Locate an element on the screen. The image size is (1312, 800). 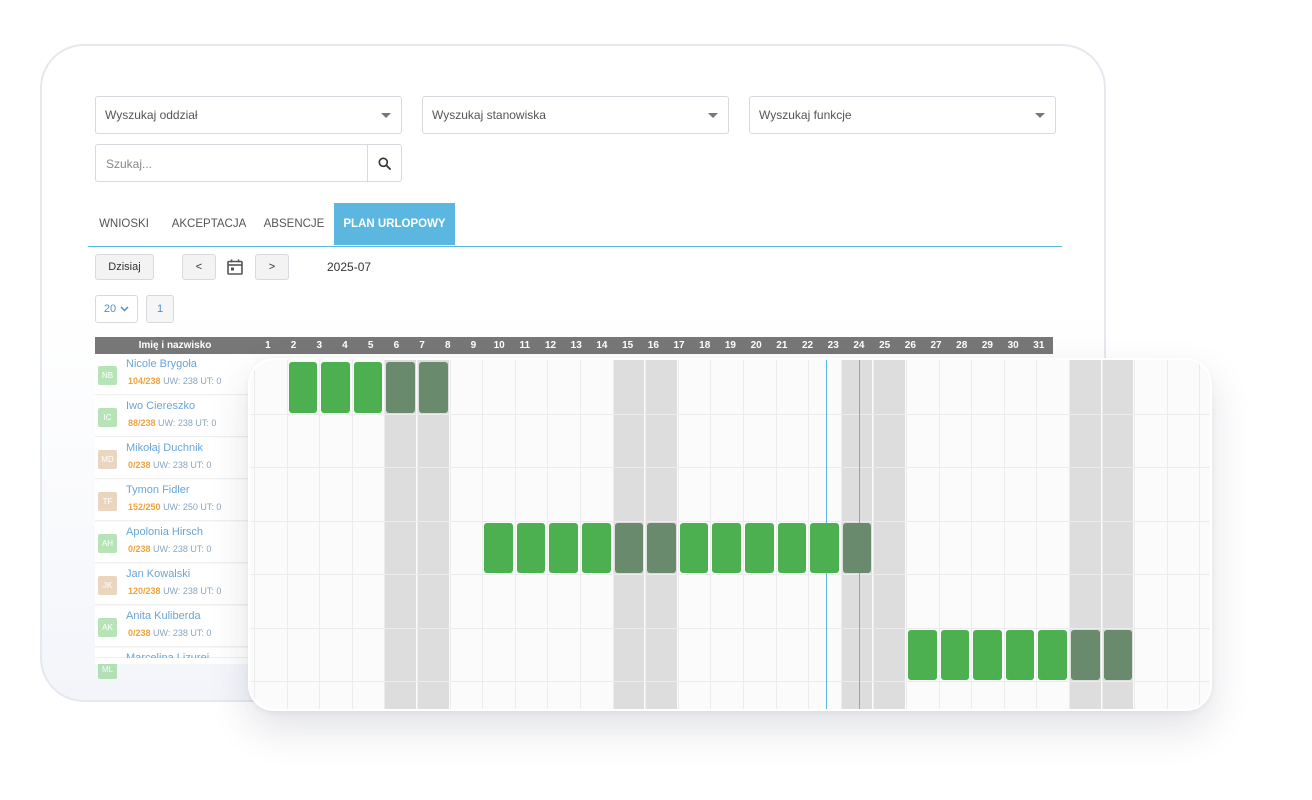
department-dropdown-label: Wyszukaj oddział is located at coordinates (151, 115).